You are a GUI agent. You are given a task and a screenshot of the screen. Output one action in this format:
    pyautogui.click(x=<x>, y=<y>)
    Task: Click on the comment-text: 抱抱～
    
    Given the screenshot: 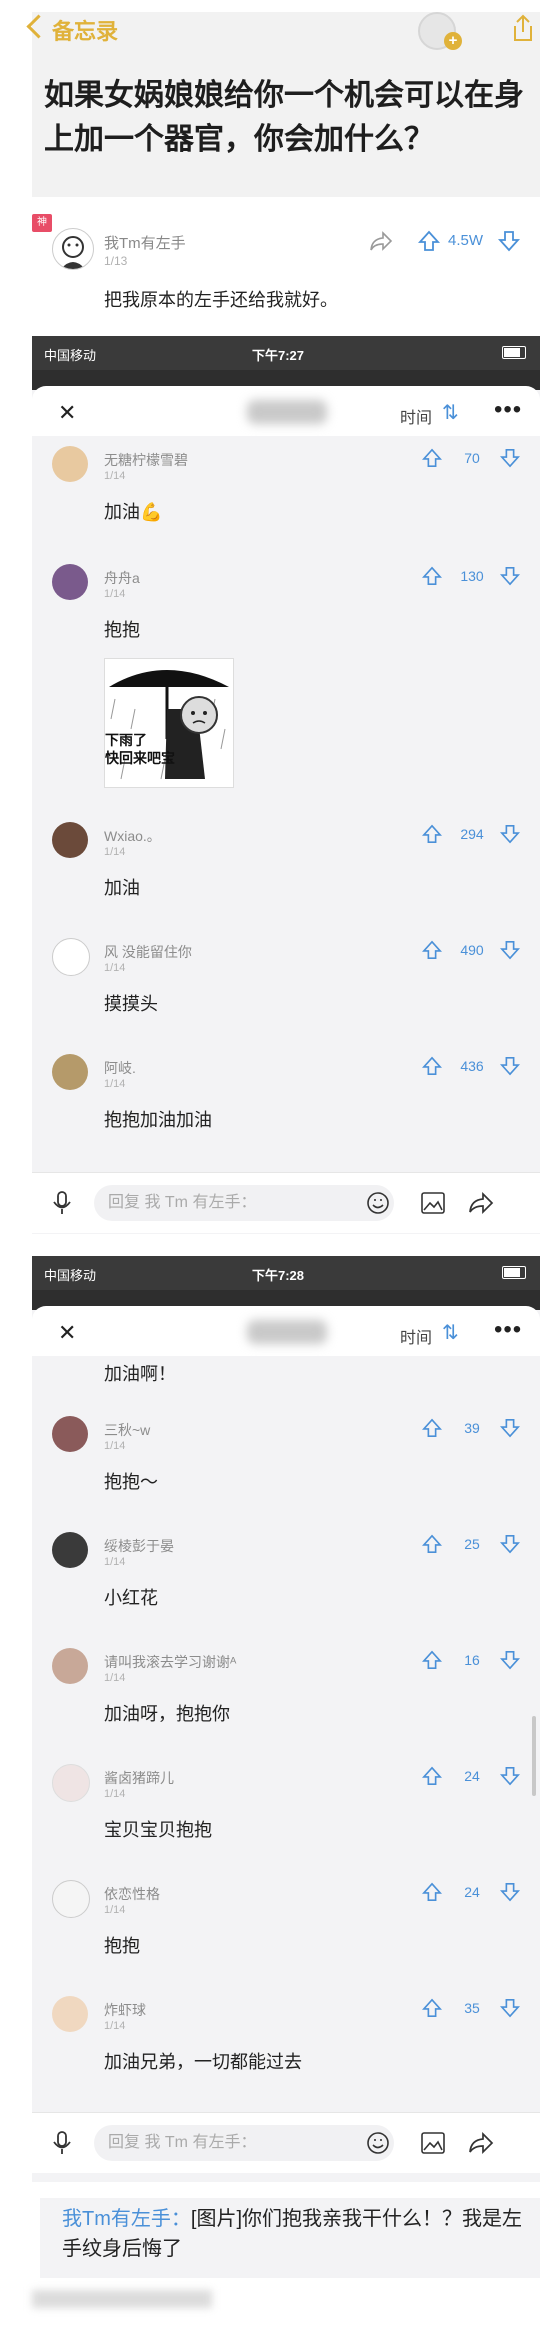 What is the action you would take?
    pyautogui.click(x=131, y=1482)
    